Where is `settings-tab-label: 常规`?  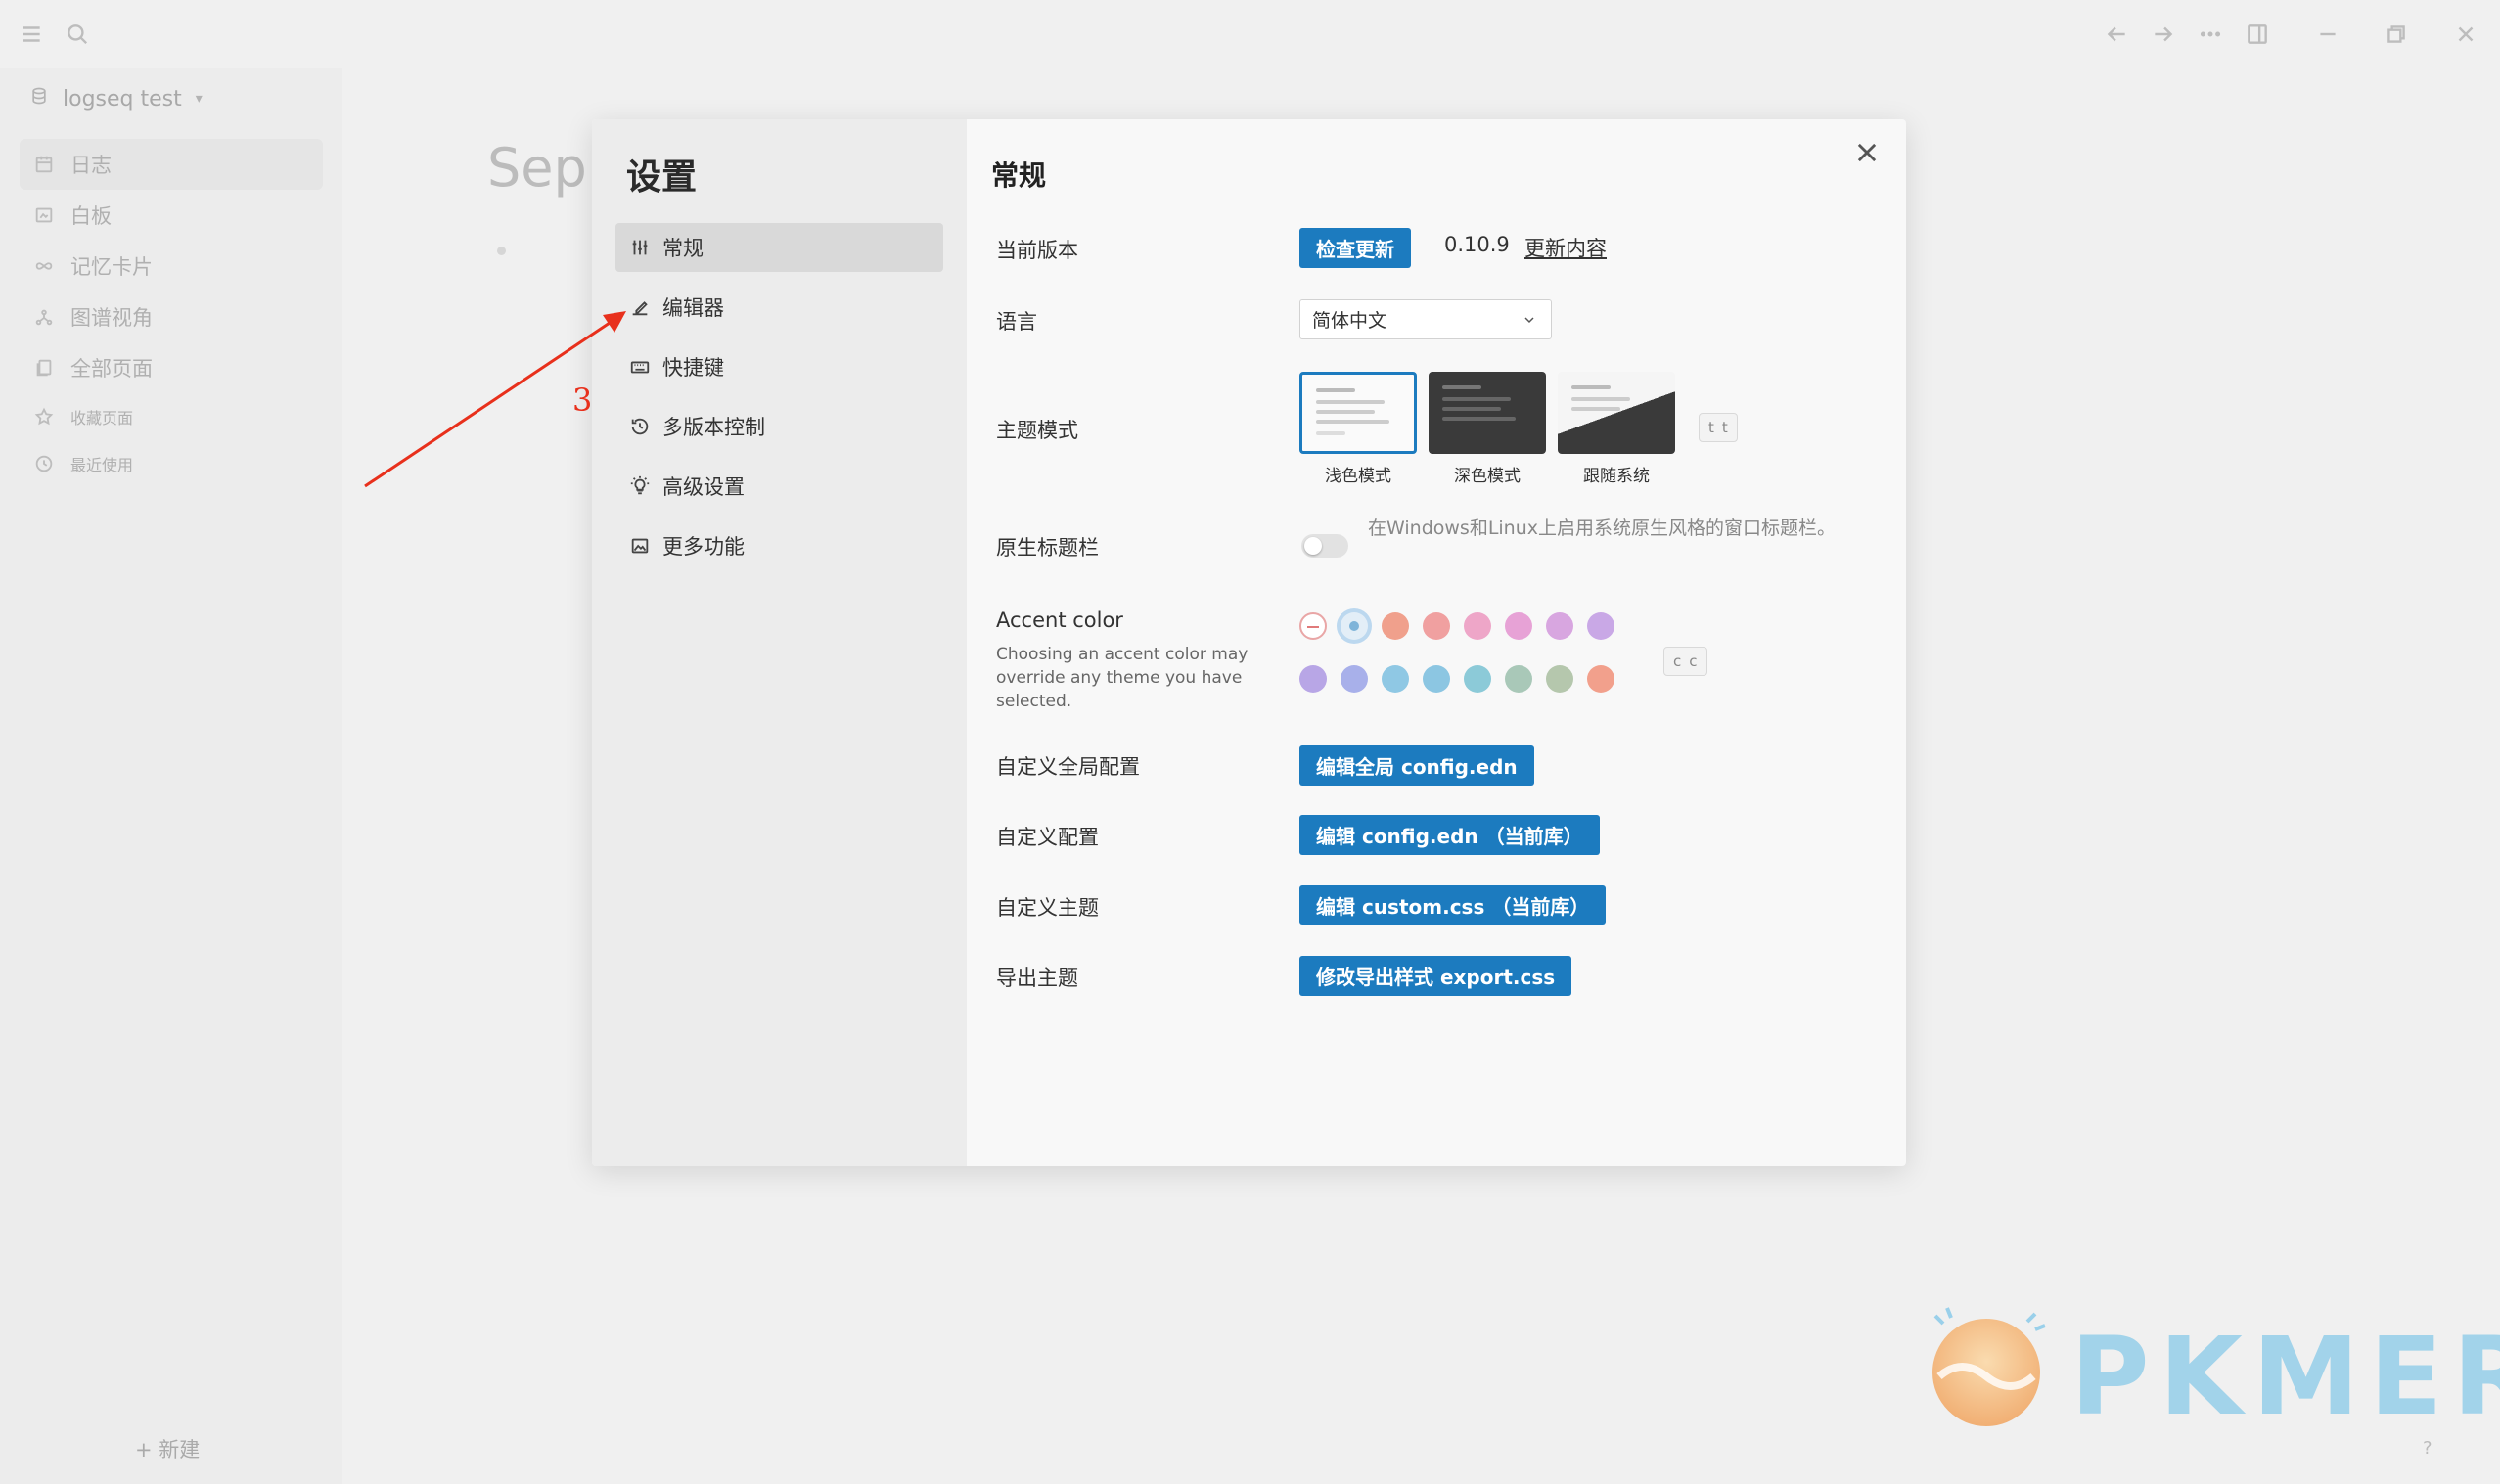
settings-tab-label: 常规 is located at coordinates (683, 248).